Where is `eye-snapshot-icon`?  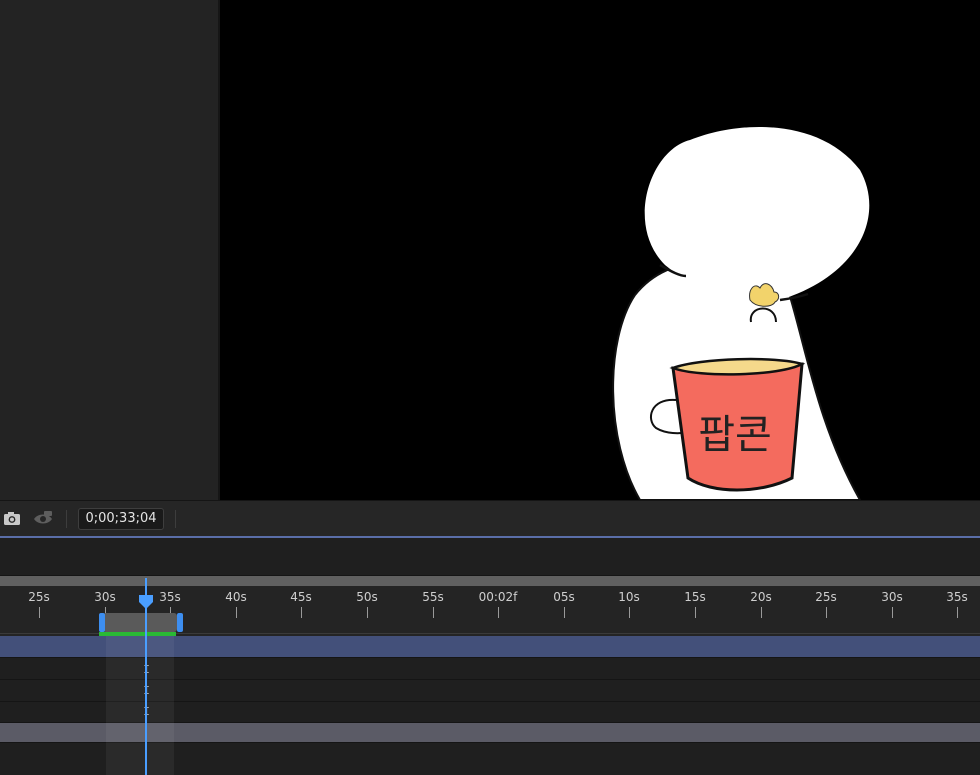
eye-snapshot-icon is located at coordinates (43, 519).